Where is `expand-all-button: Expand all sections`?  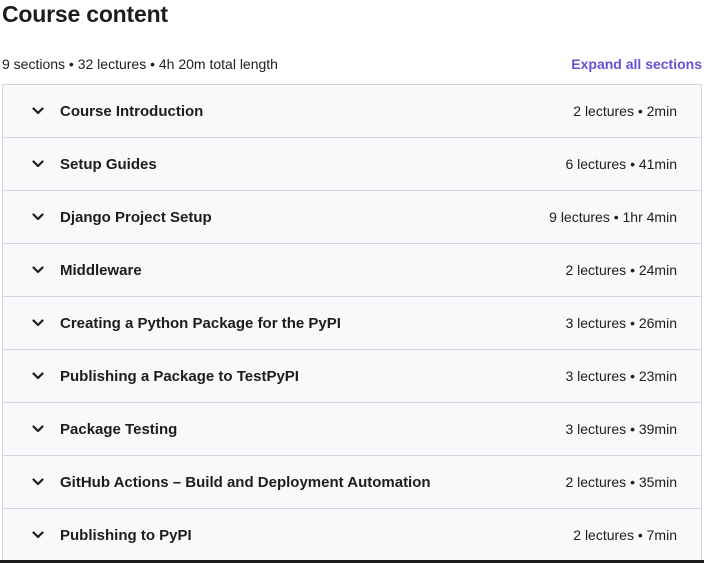 expand-all-button: Expand all sections is located at coordinates (636, 64).